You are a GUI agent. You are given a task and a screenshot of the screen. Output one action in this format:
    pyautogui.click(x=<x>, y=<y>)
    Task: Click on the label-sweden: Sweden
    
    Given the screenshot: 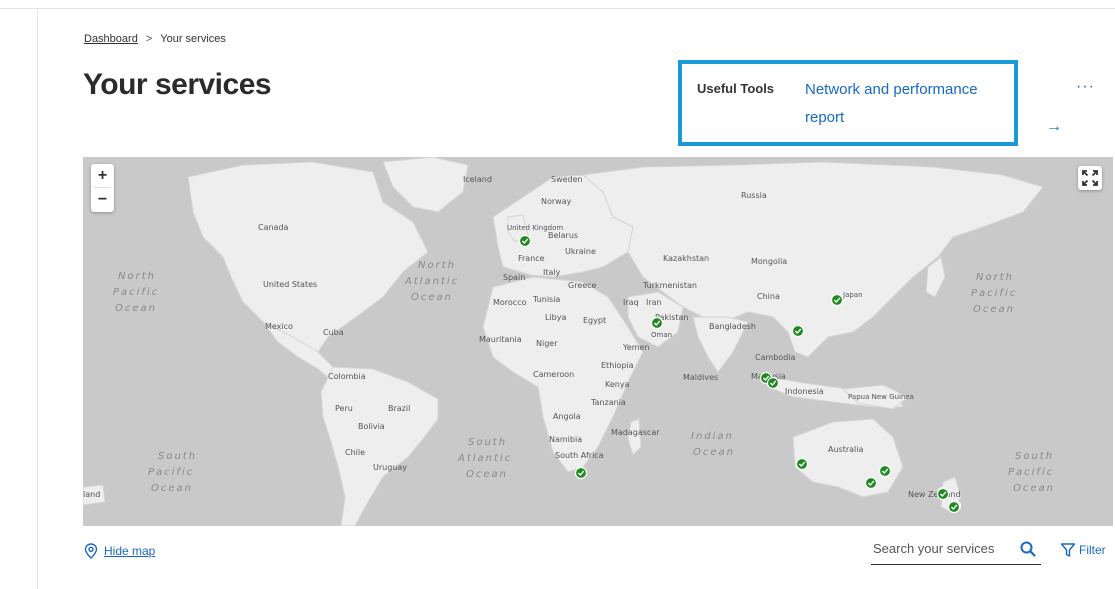 What is the action you would take?
    pyautogui.click(x=567, y=179)
    